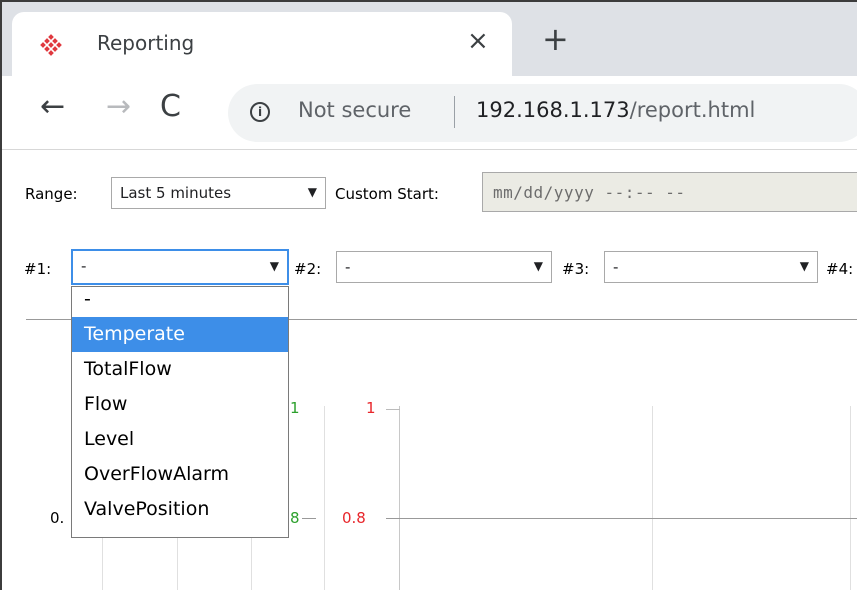 Image resolution: width=857 pixels, height=590 pixels. What do you see at coordinates (176, 193) in the screenshot?
I see `range-select-value: Last 5 minutes` at bounding box center [176, 193].